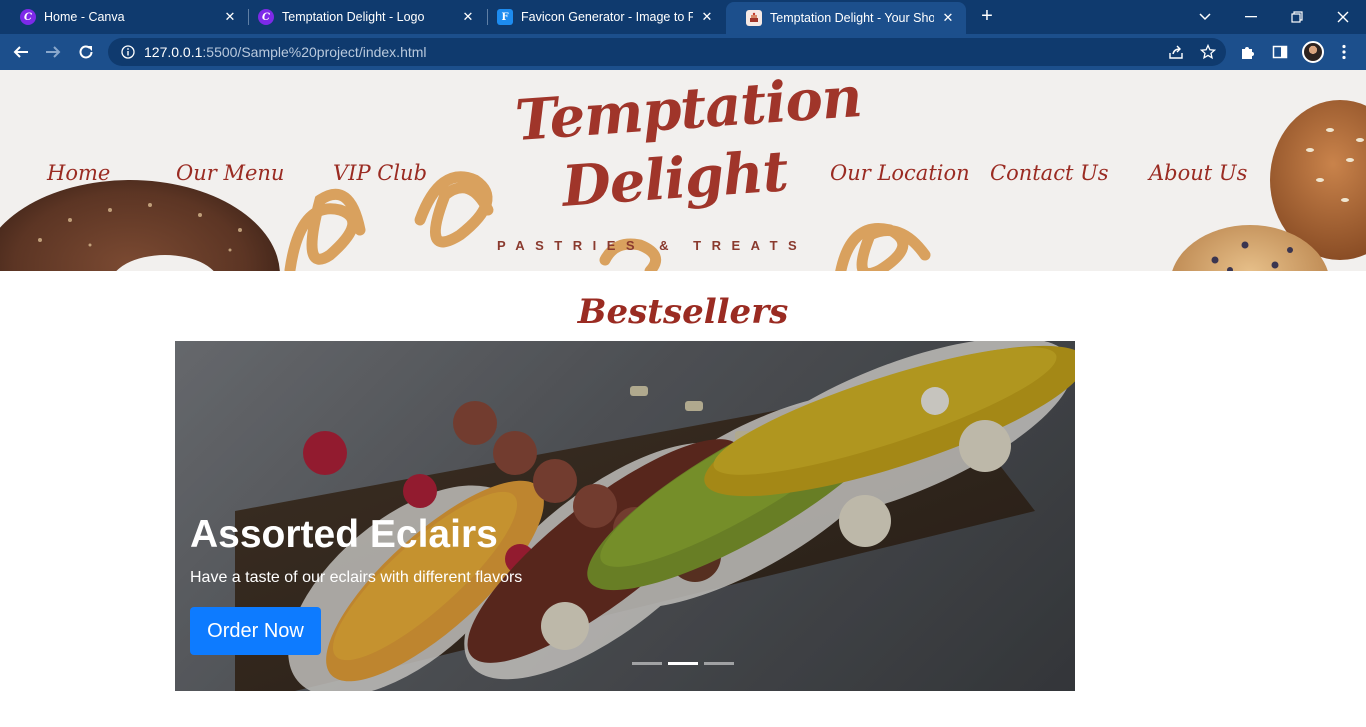 The width and height of the screenshot is (1366, 727). I want to click on extensions-puzzle-icon, so click(1248, 52).